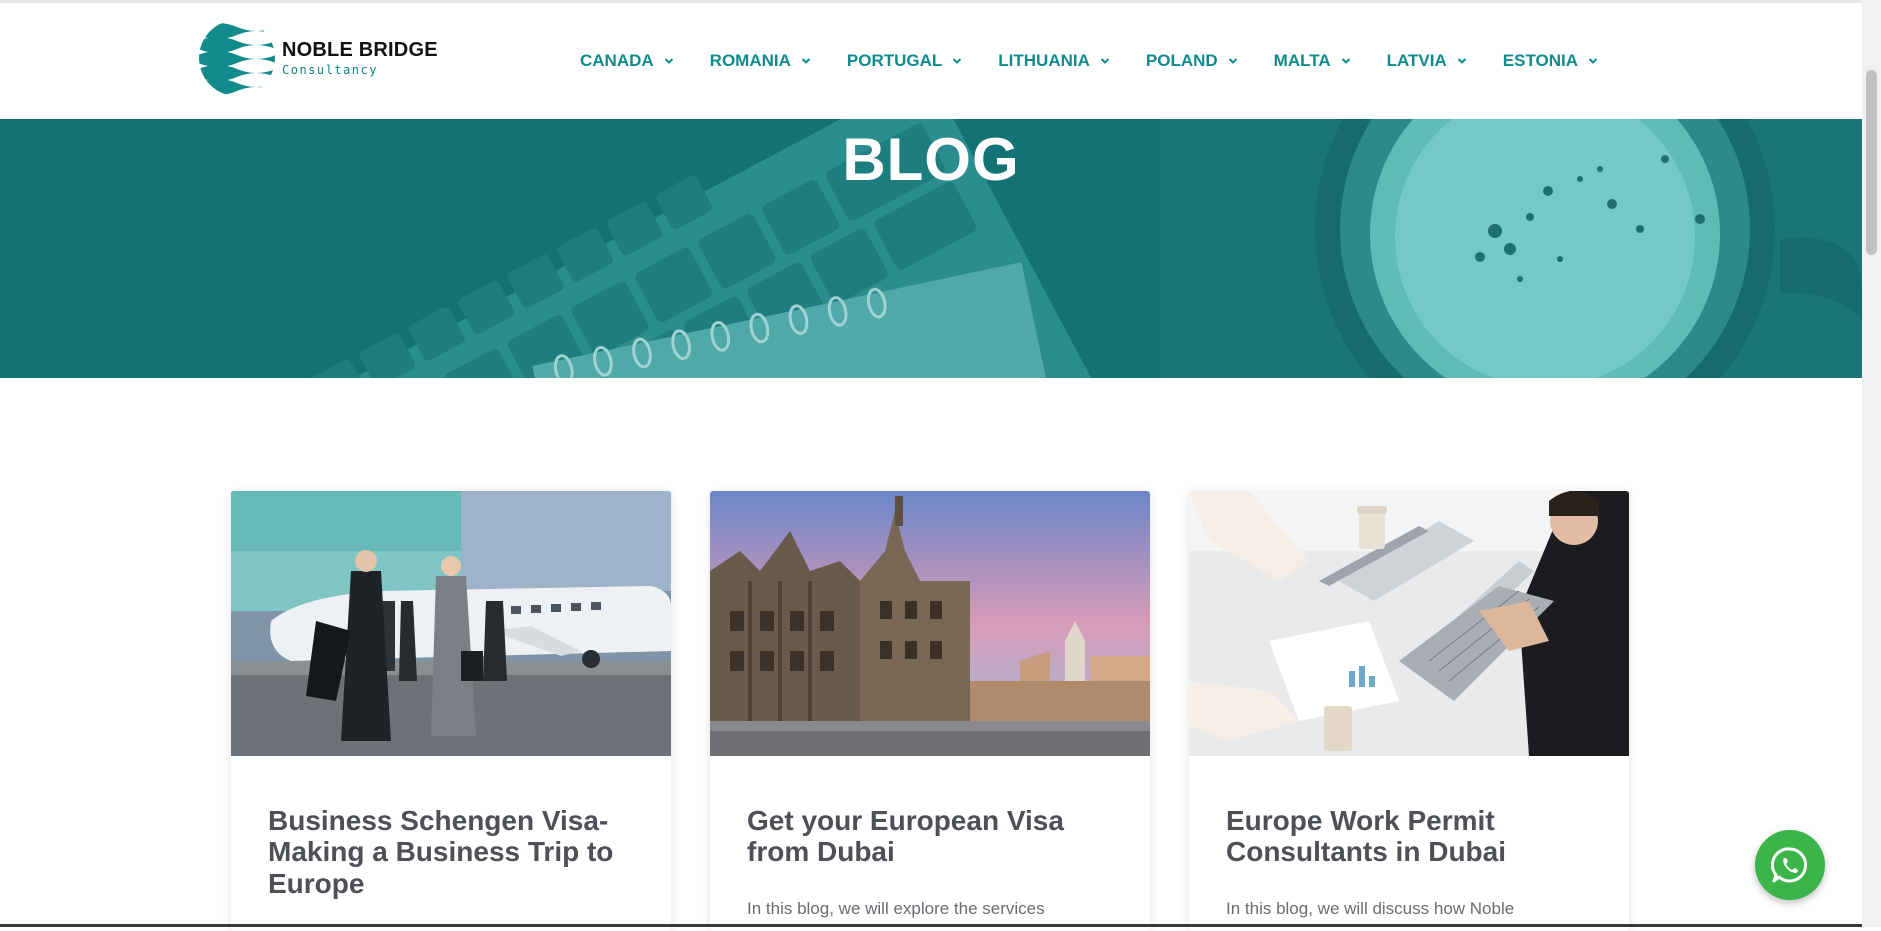 This screenshot has height=931, width=1881. What do you see at coordinates (1416, 60) in the screenshot?
I see `nav-label: LATVIA` at bounding box center [1416, 60].